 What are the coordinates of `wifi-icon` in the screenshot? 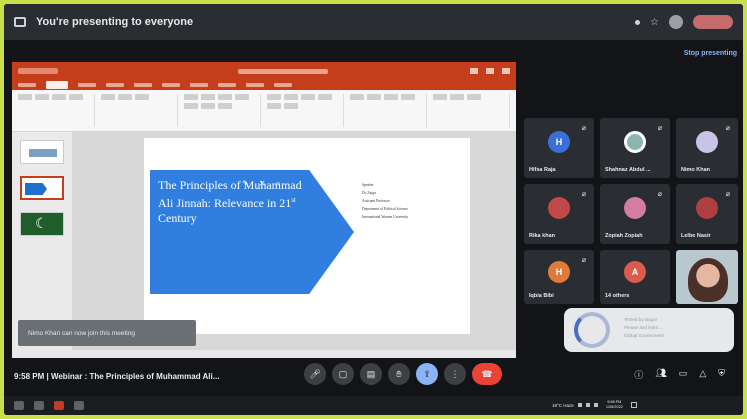 It's located at (587, 405).